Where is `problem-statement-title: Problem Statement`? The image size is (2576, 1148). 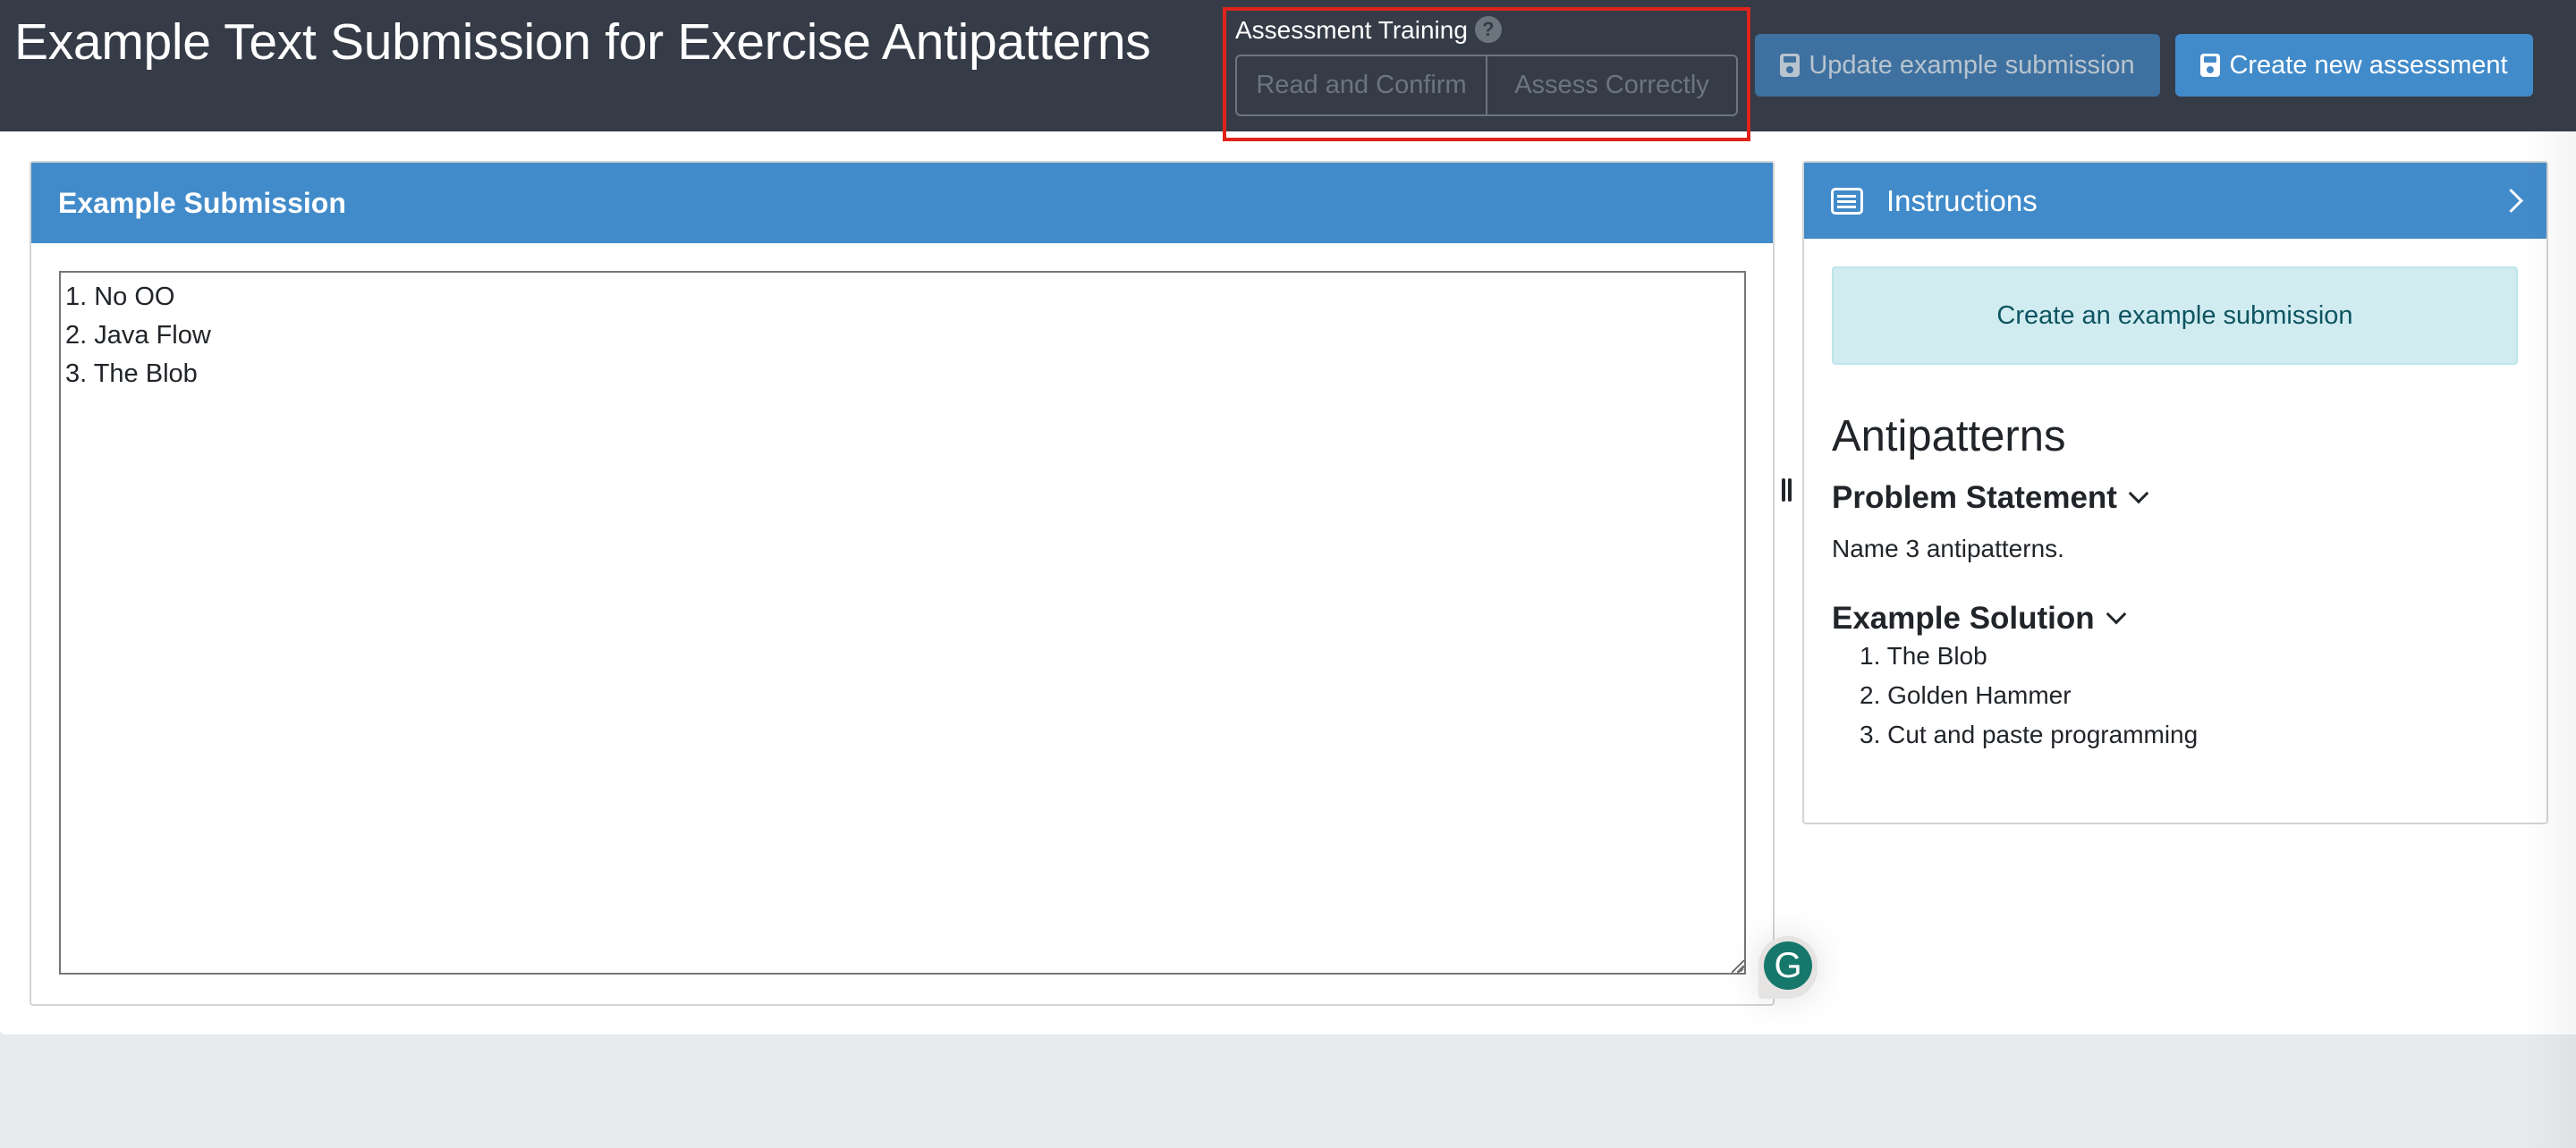
problem-statement-title: Problem Statement is located at coordinates (1974, 497).